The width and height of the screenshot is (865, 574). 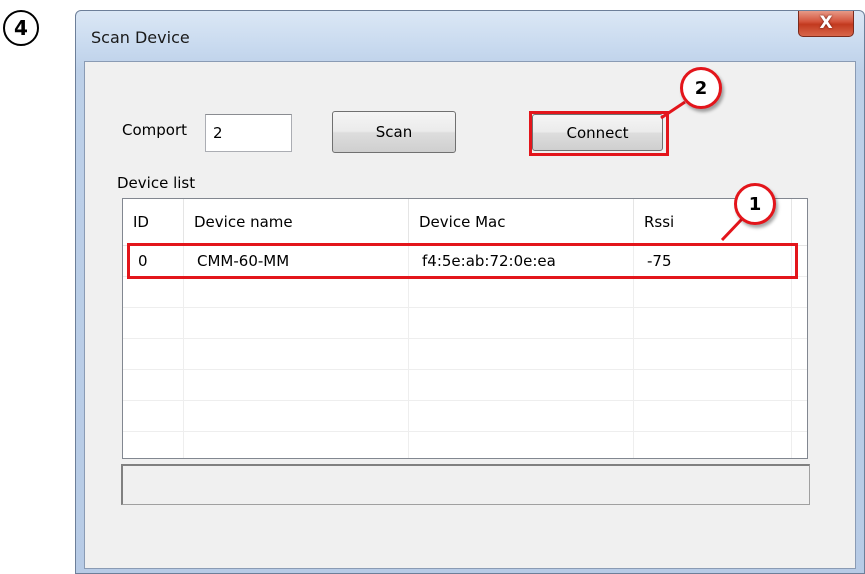 What do you see at coordinates (155, 130) in the screenshot?
I see `comport-label: Comport` at bounding box center [155, 130].